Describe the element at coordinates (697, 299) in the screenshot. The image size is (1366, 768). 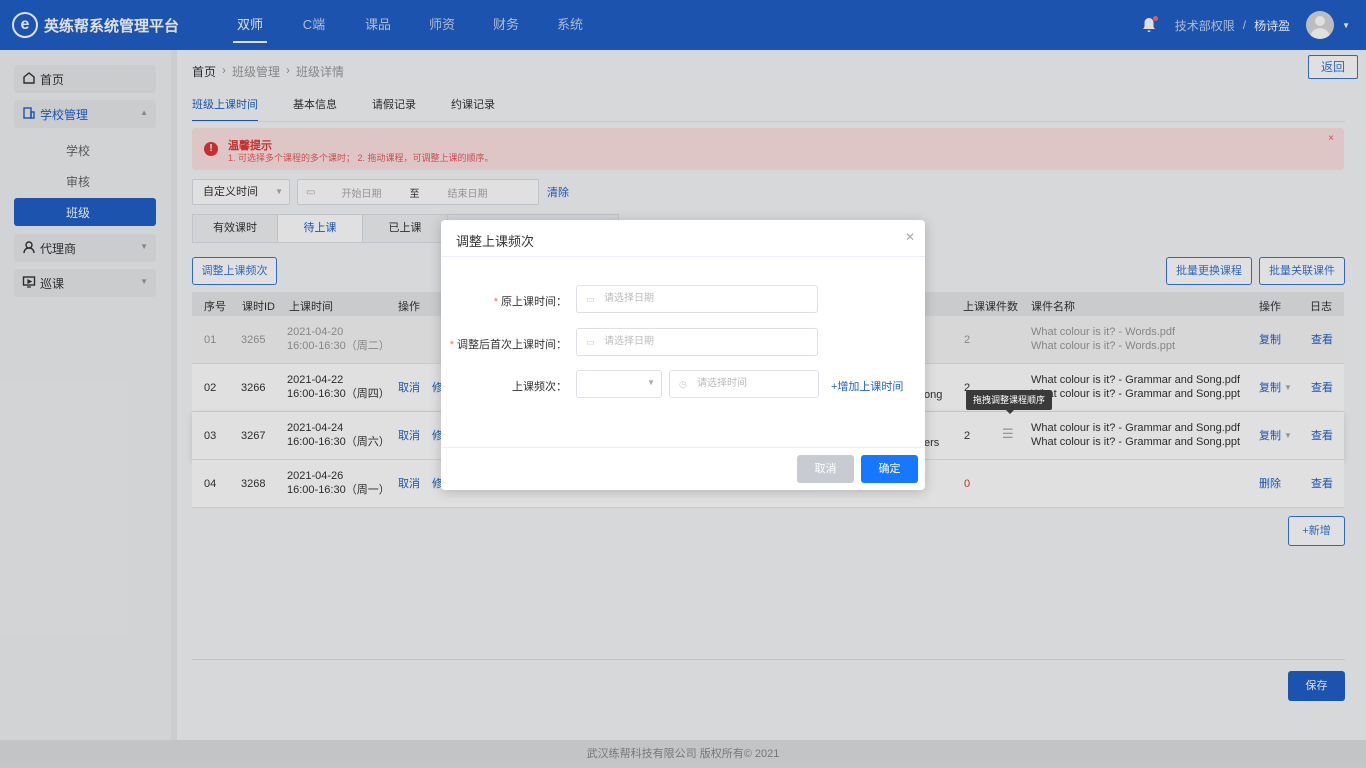
I see `orig-date-input: ▭ 请选择日期` at that location.